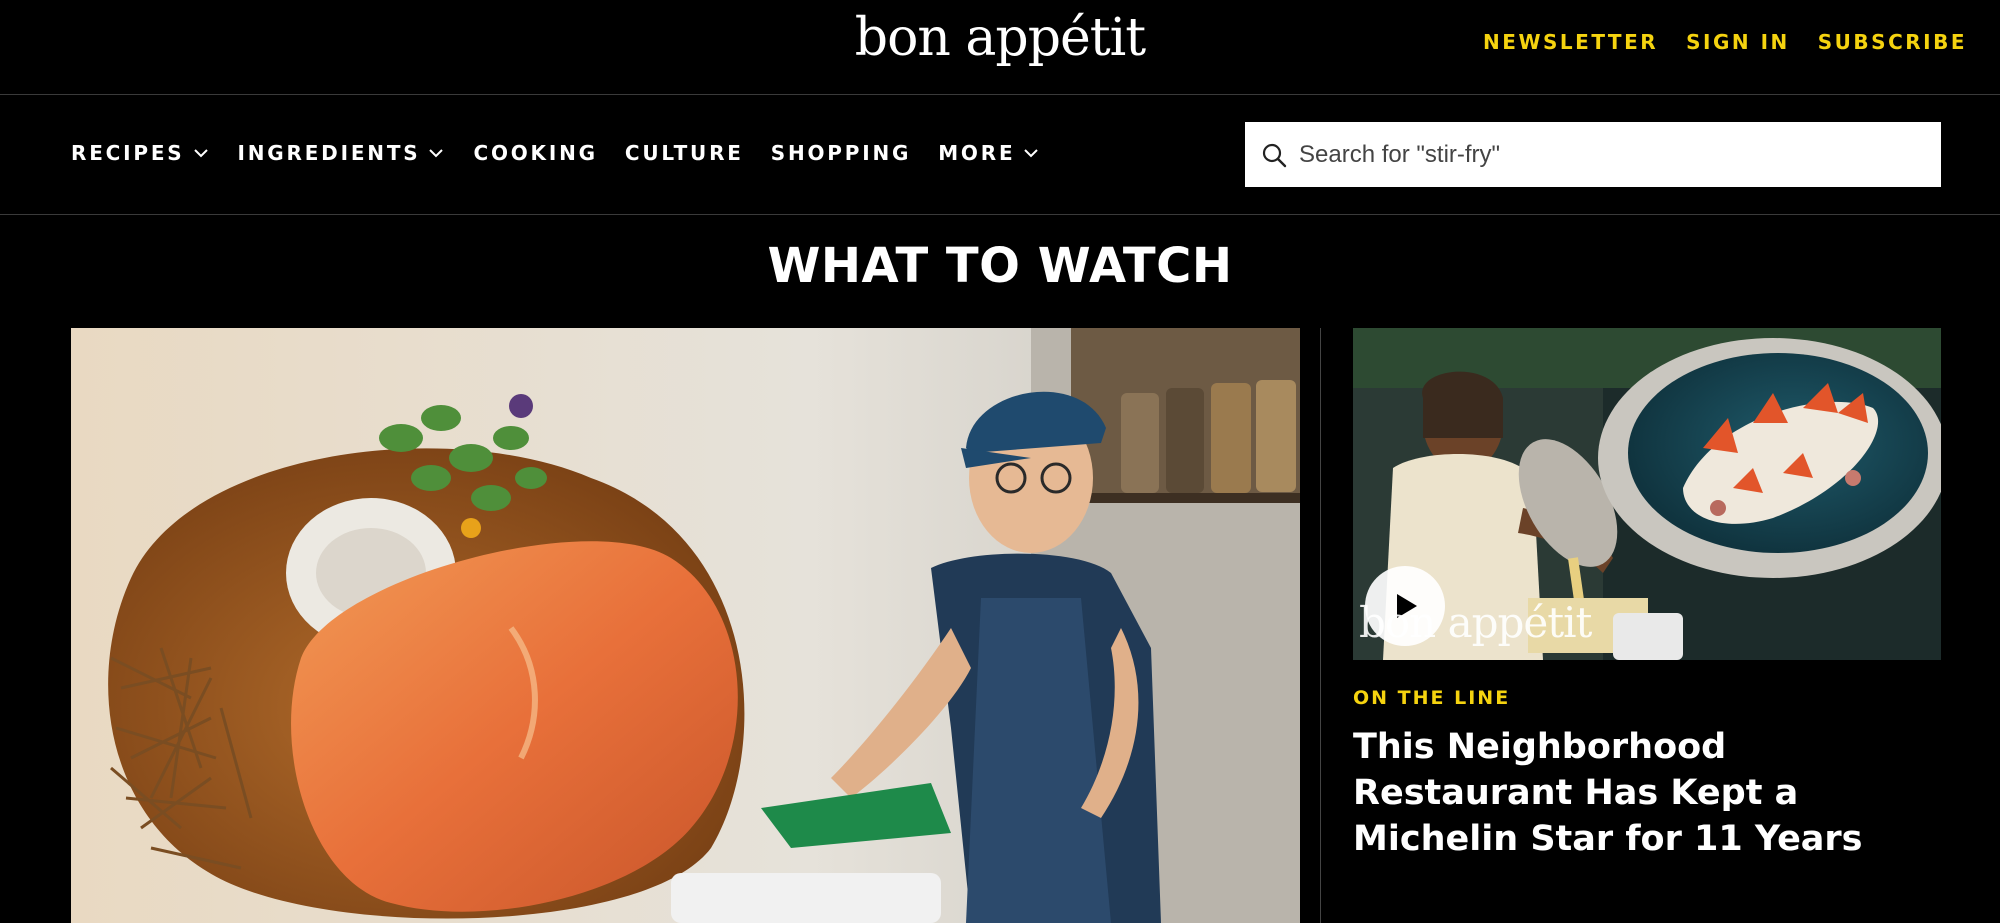 The height and width of the screenshot is (923, 2000). Describe the element at coordinates (329, 153) in the screenshot. I see `nav-item-label: INGREDIENTS` at that location.